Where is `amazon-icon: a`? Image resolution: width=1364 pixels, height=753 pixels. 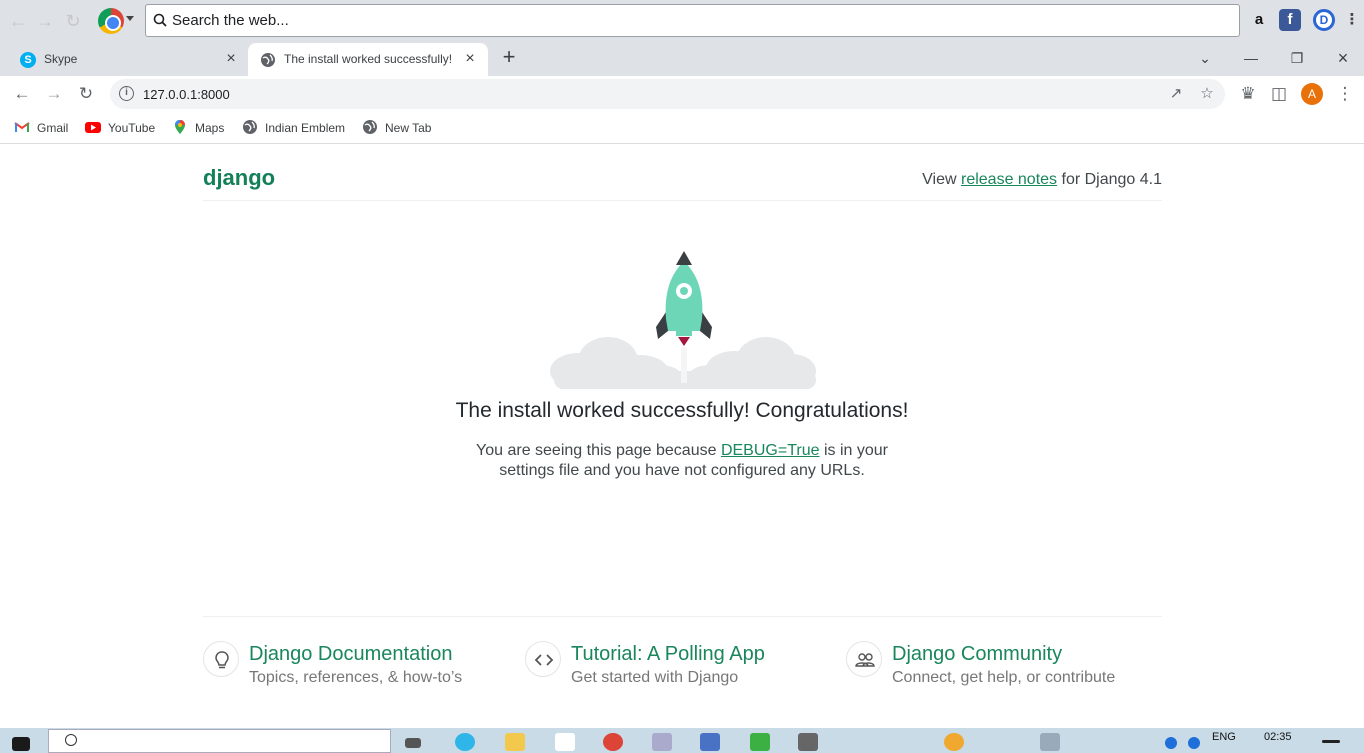 amazon-icon: a is located at coordinates (1259, 20).